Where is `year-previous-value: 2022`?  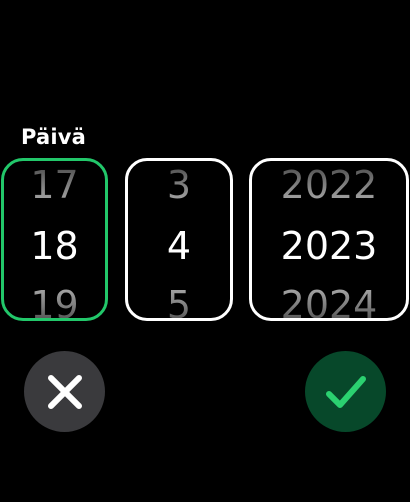 year-previous-value: 2022 is located at coordinates (329, 185).